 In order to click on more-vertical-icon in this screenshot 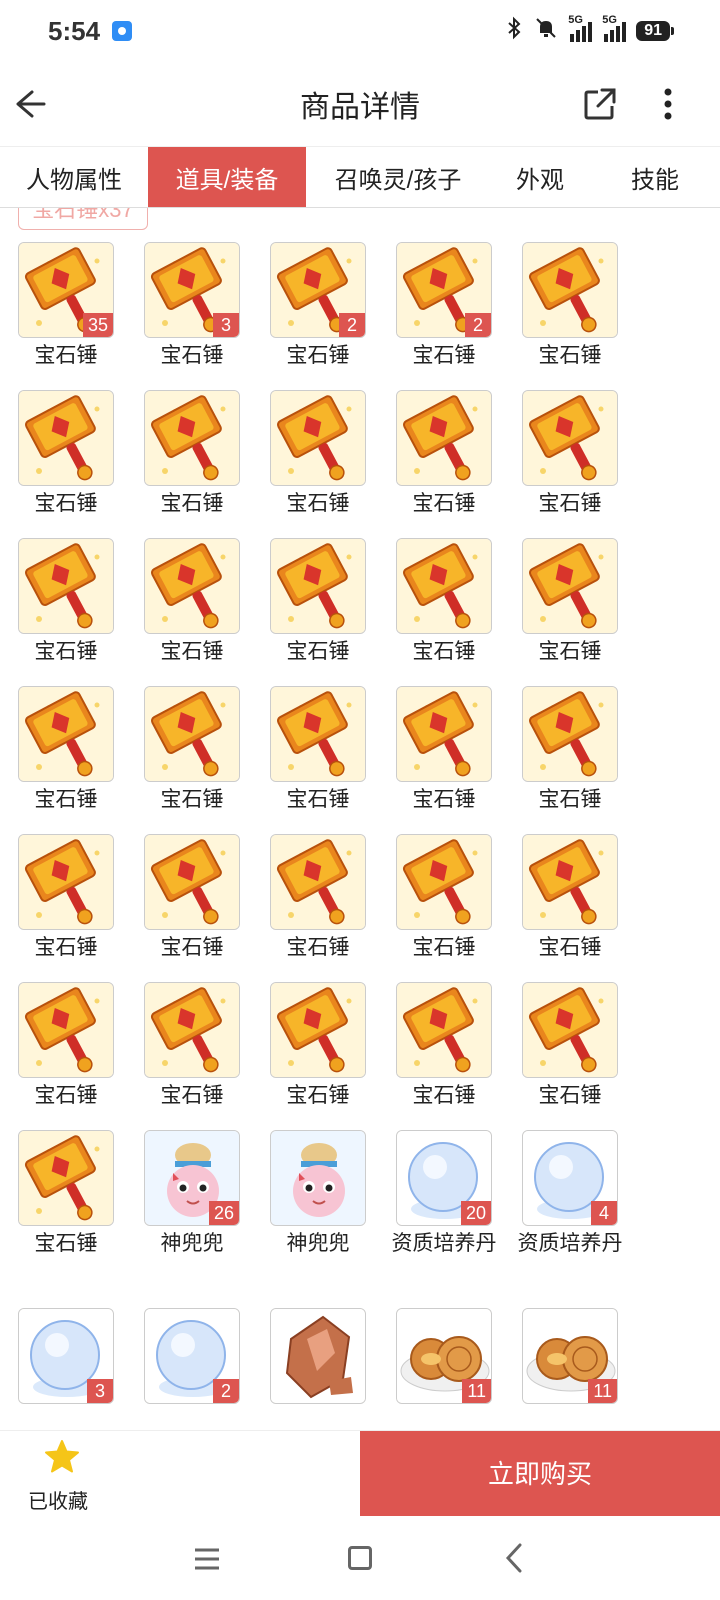, I will do `click(668, 104)`.